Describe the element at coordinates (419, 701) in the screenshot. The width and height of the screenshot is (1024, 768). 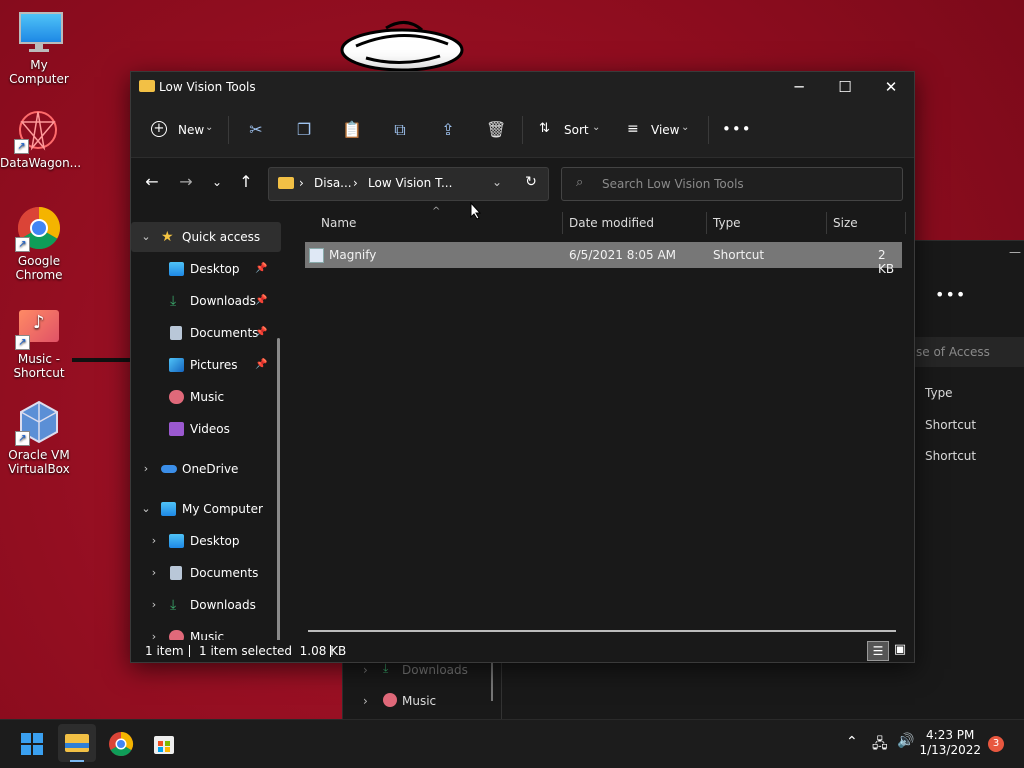
I see `background-sidebar-music: Music` at that location.